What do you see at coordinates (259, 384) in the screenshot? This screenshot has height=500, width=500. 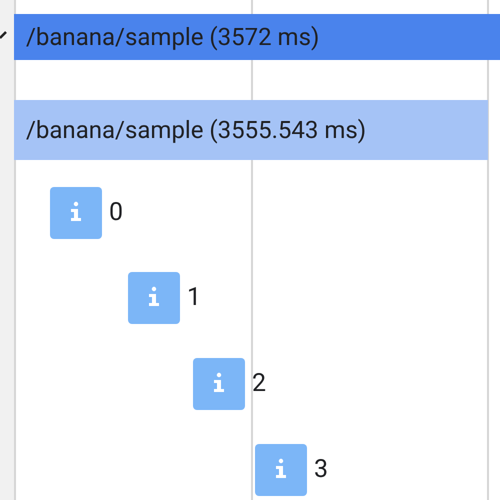 I see `annotation-label: 2` at bounding box center [259, 384].